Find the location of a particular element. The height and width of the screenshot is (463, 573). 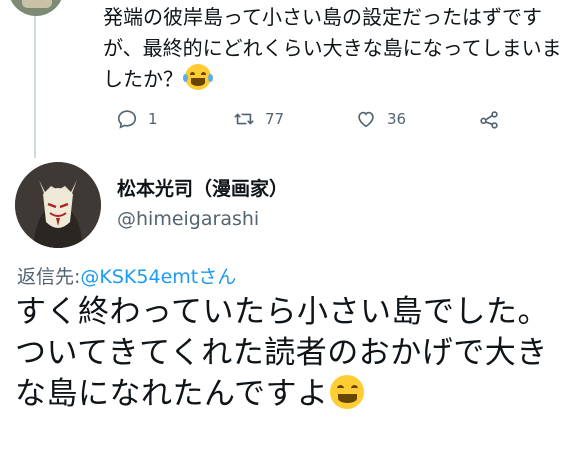

reply-button: 1 is located at coordinates (137, 119).